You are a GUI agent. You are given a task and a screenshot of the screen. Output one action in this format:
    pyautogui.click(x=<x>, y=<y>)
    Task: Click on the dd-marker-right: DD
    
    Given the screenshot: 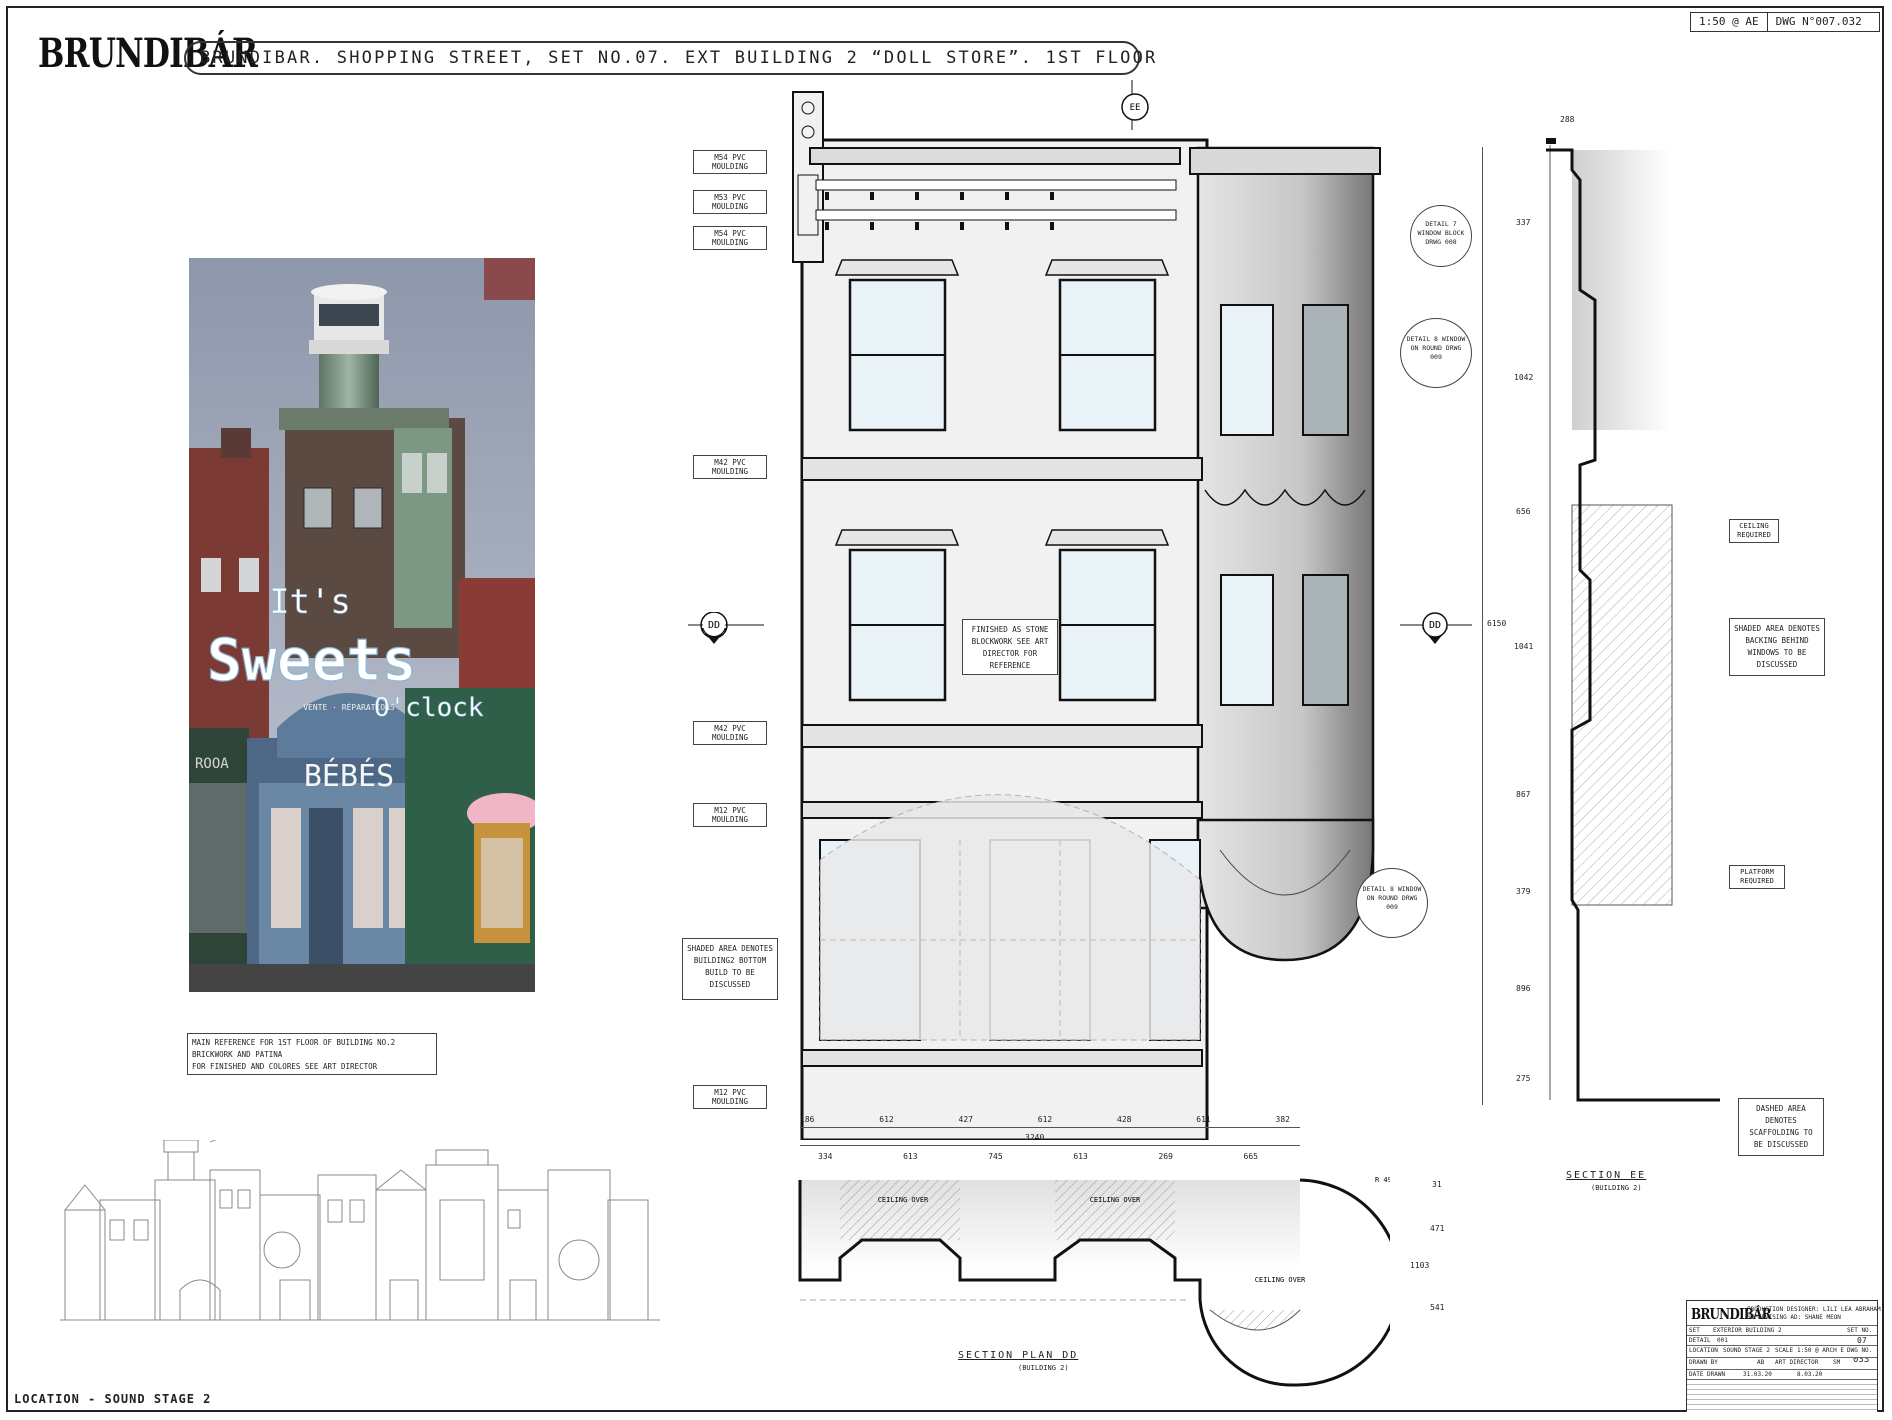 What is the action you would take?
    pyautogui.click(x=1436, y=628)
    